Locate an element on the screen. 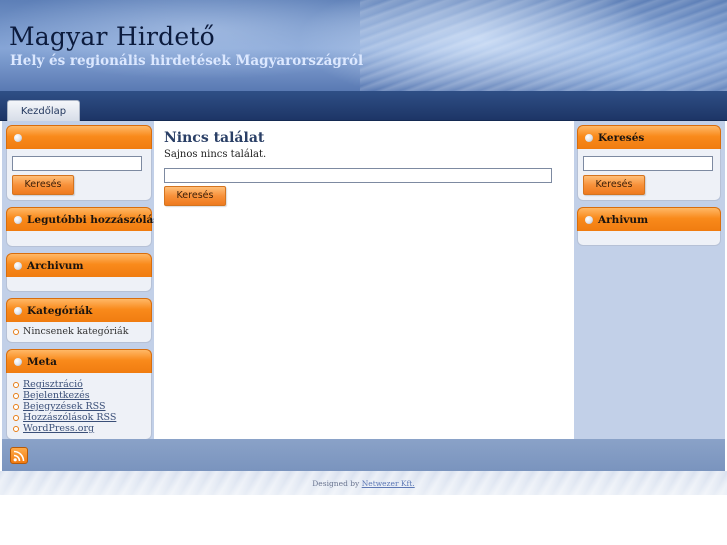  no-categories-label: Nincsenek kategóriák is located at coordinates (76, 331).